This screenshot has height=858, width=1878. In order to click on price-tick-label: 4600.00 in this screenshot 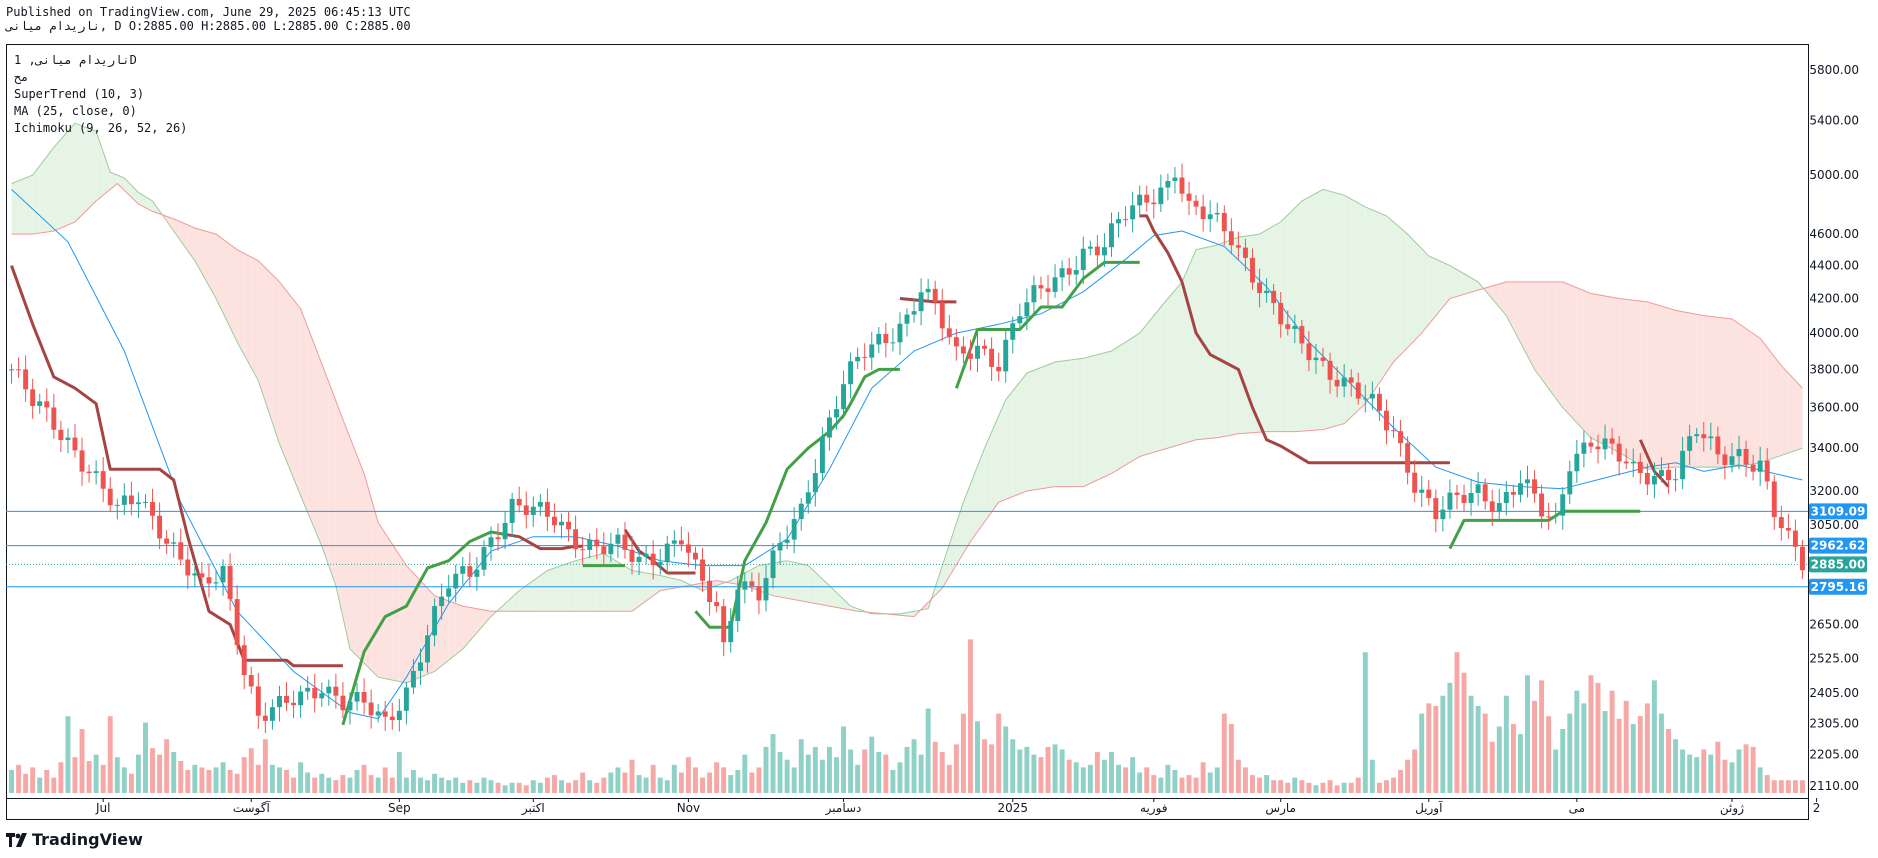, I will do `click(1834, 234)`.